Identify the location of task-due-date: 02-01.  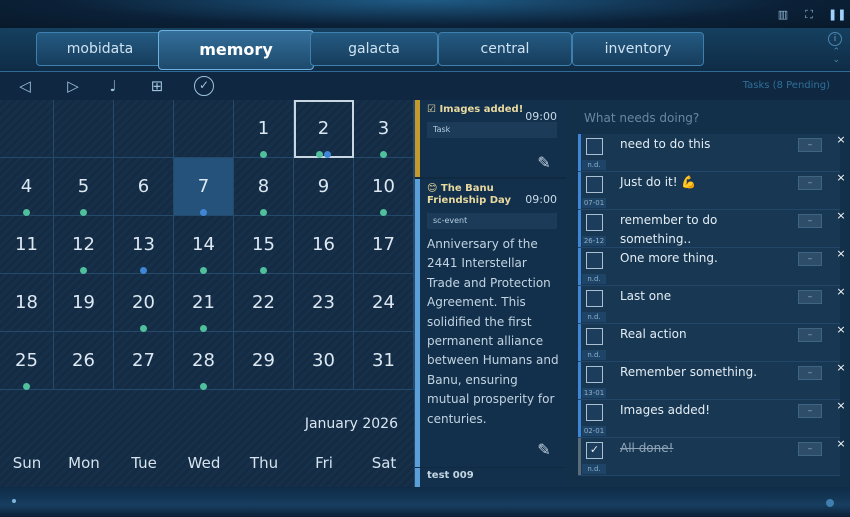
(594, 431).